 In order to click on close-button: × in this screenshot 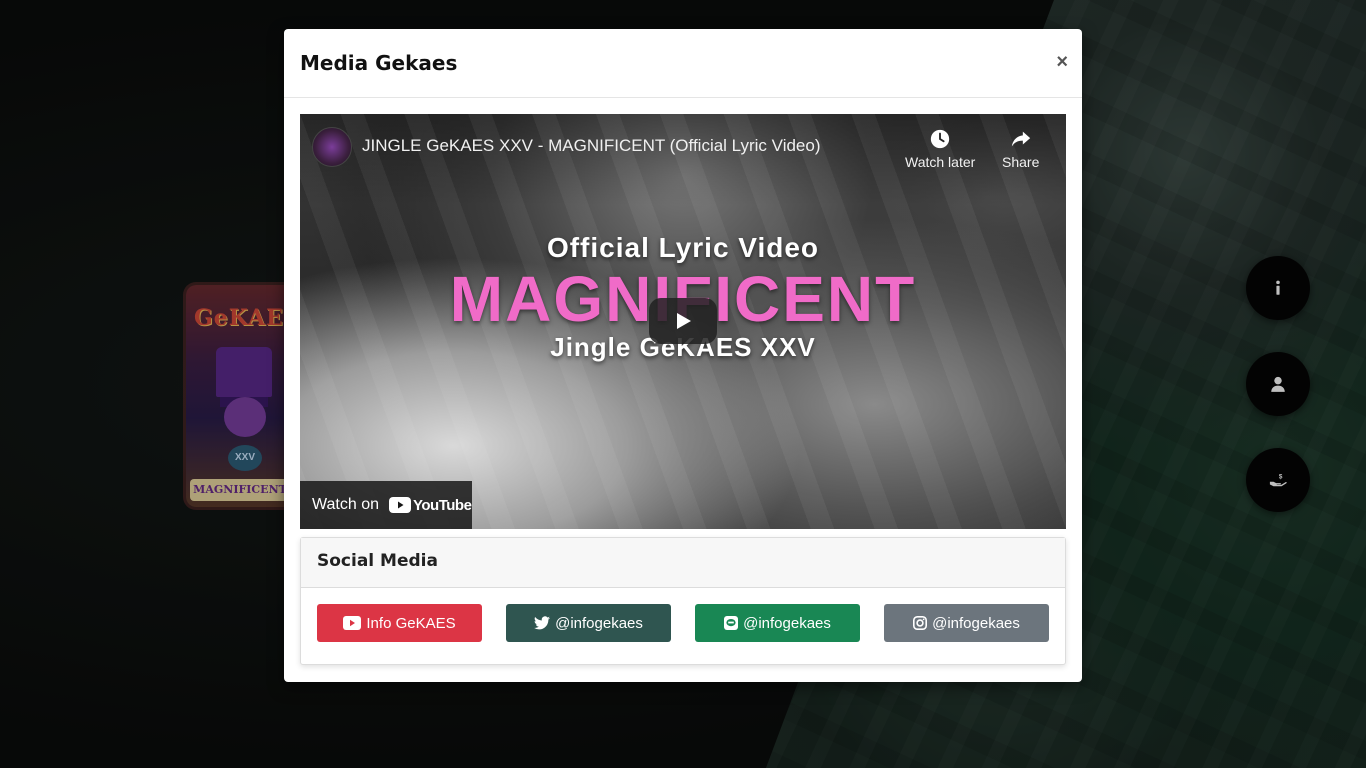, I will do `click(1062, 62)`.